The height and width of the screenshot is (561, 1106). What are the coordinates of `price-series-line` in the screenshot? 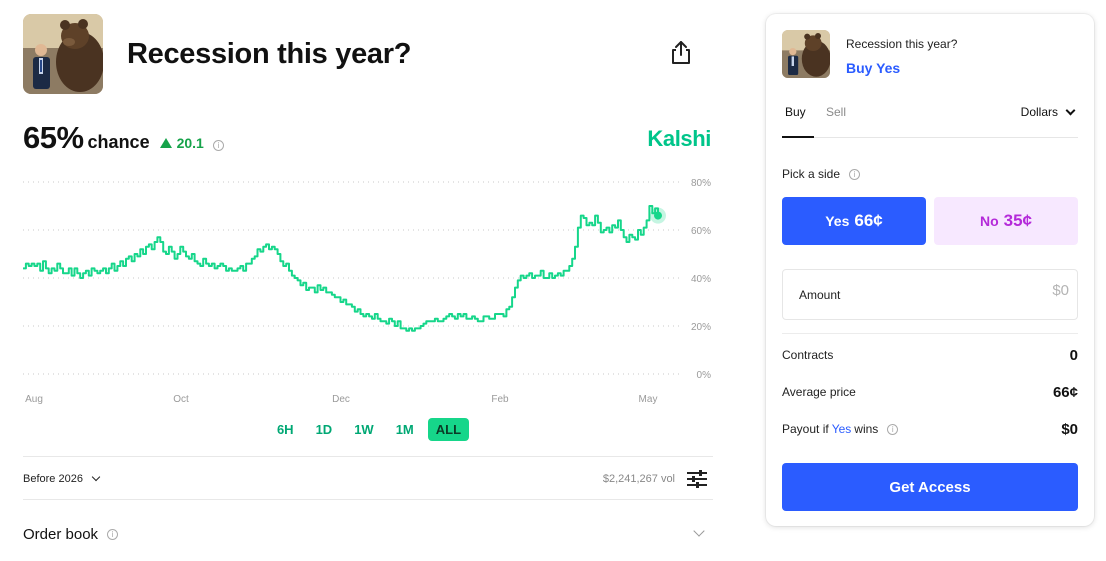 It's located at (341, 268).